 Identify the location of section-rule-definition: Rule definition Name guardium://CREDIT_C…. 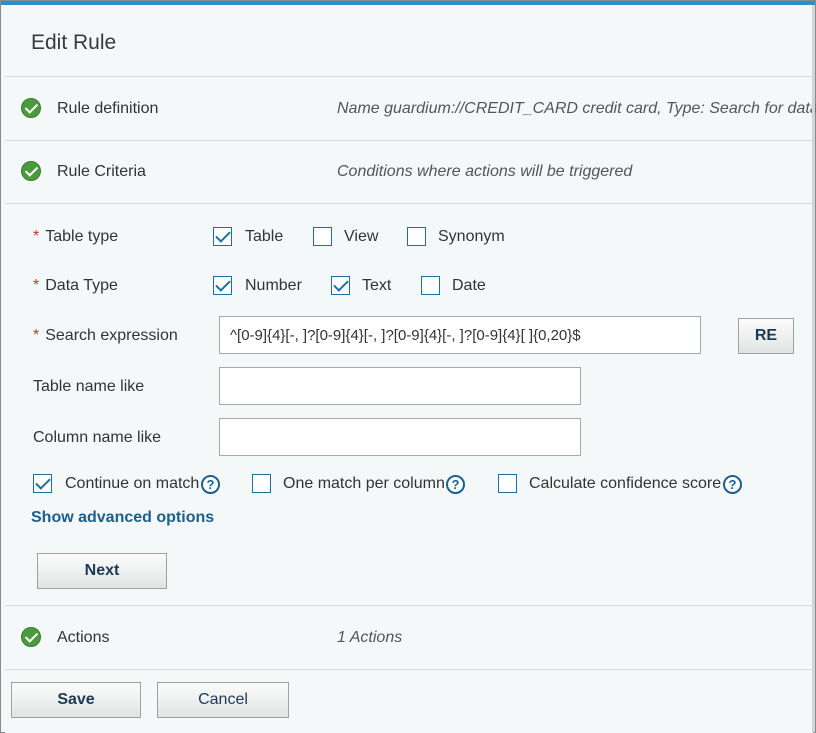
(410, 109).